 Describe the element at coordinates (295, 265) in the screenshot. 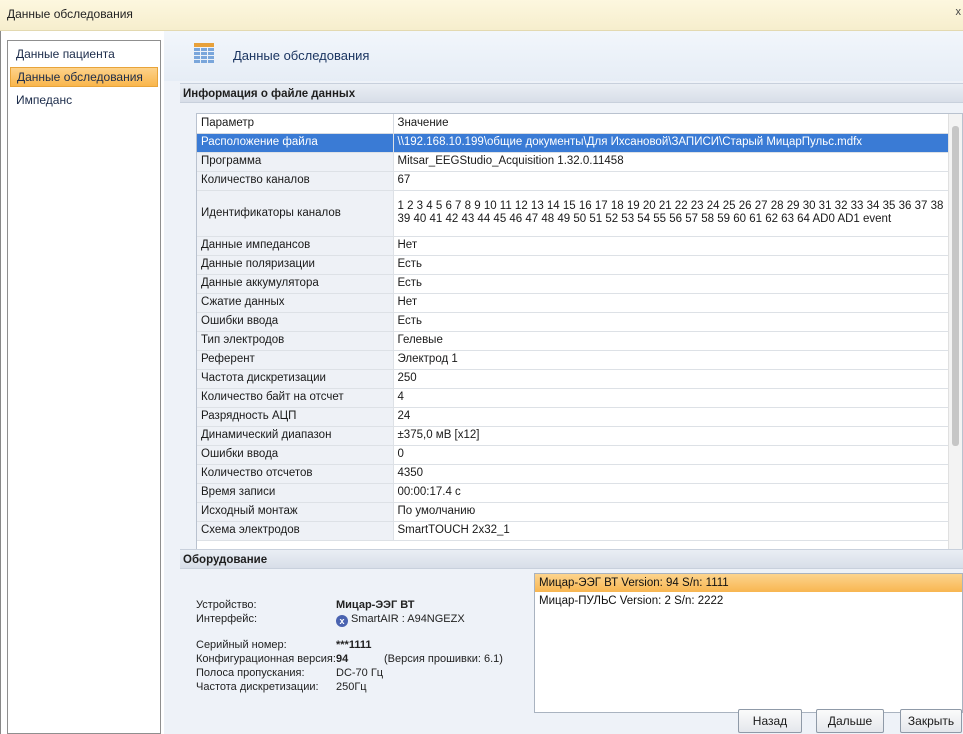

I see `parameter-cell: Данные поляризации` at that location.